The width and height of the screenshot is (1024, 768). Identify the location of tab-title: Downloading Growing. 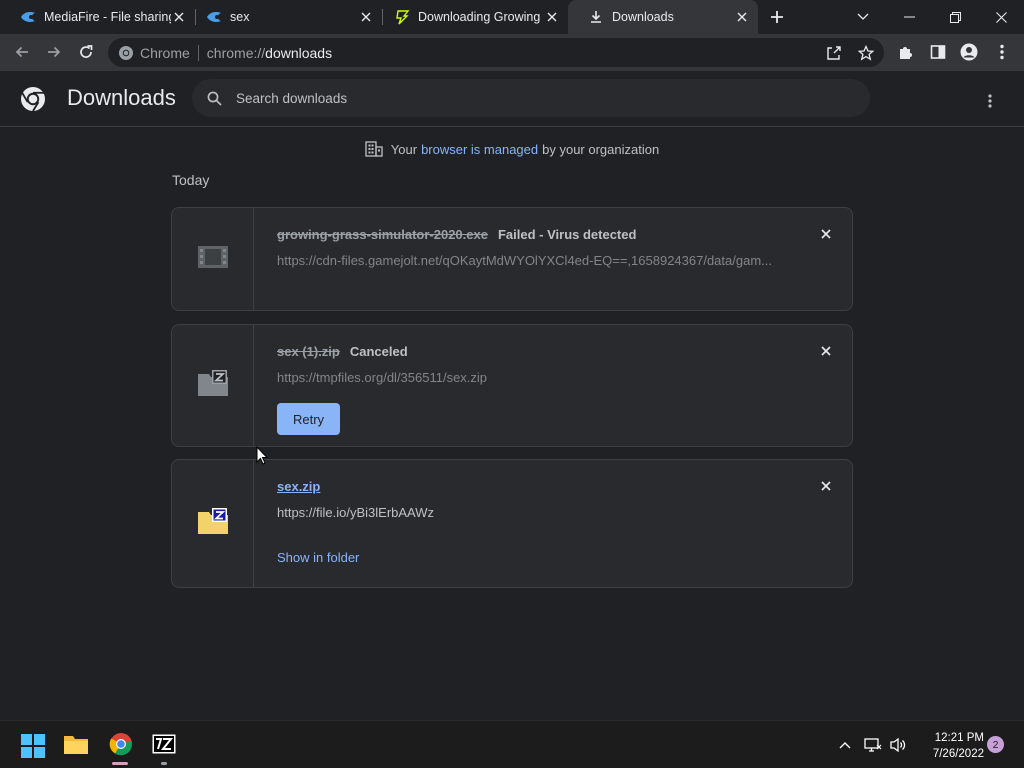
(479, 17).